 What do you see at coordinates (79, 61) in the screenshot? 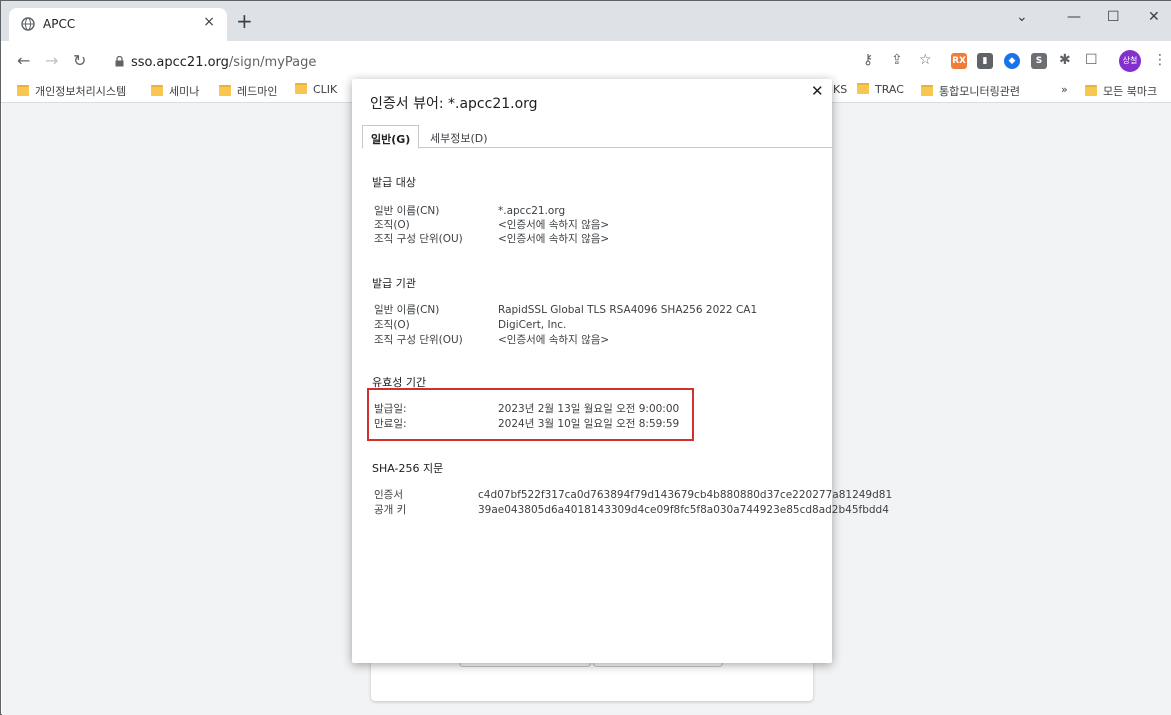
I see `reload-icon: ↻` at bounding box center [79, 61].